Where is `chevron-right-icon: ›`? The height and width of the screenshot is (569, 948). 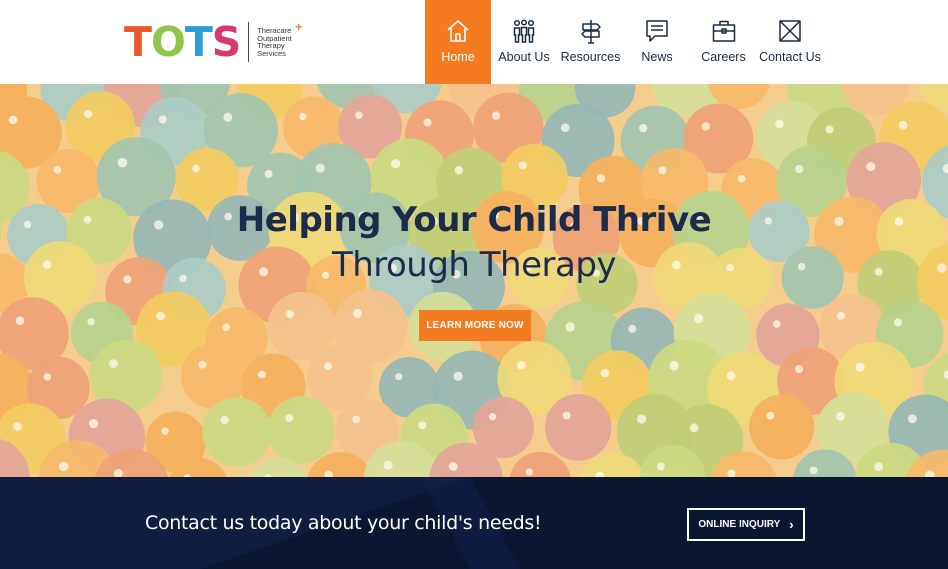
chevron-right-icon: › is located at coordinates (791, 524).